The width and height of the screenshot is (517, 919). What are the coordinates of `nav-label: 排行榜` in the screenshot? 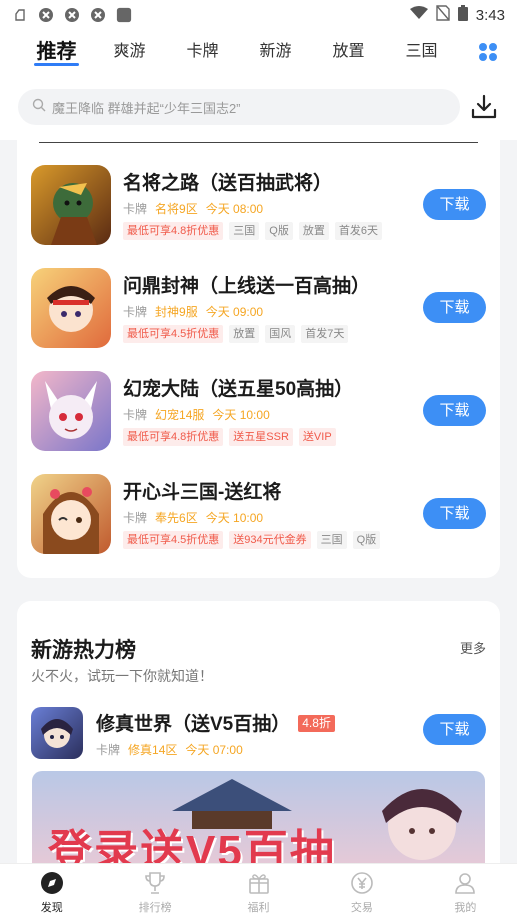 It's located at (155, 908).